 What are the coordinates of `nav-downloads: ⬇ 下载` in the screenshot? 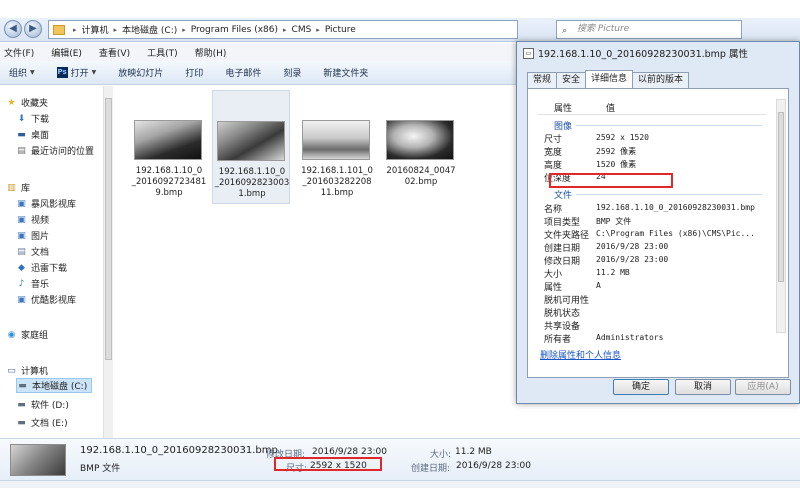 It's located at (32, 119).